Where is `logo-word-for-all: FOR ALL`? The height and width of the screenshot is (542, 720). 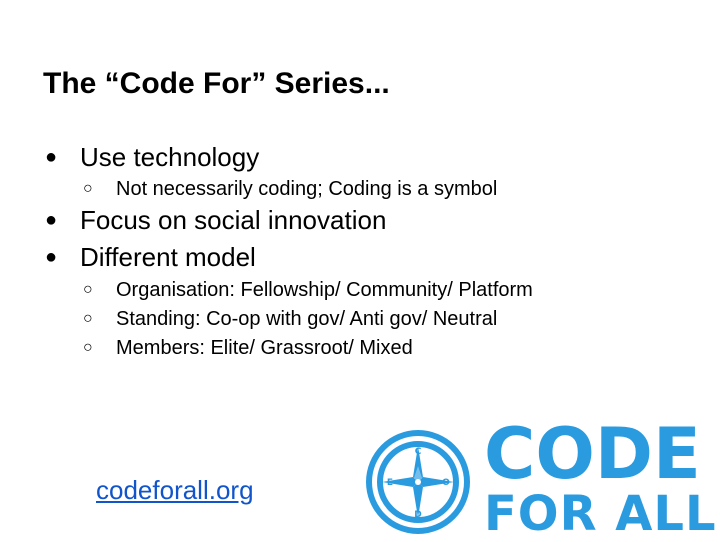 logo-word-for-all: FOR ALL is located at coordinates (600, 514).